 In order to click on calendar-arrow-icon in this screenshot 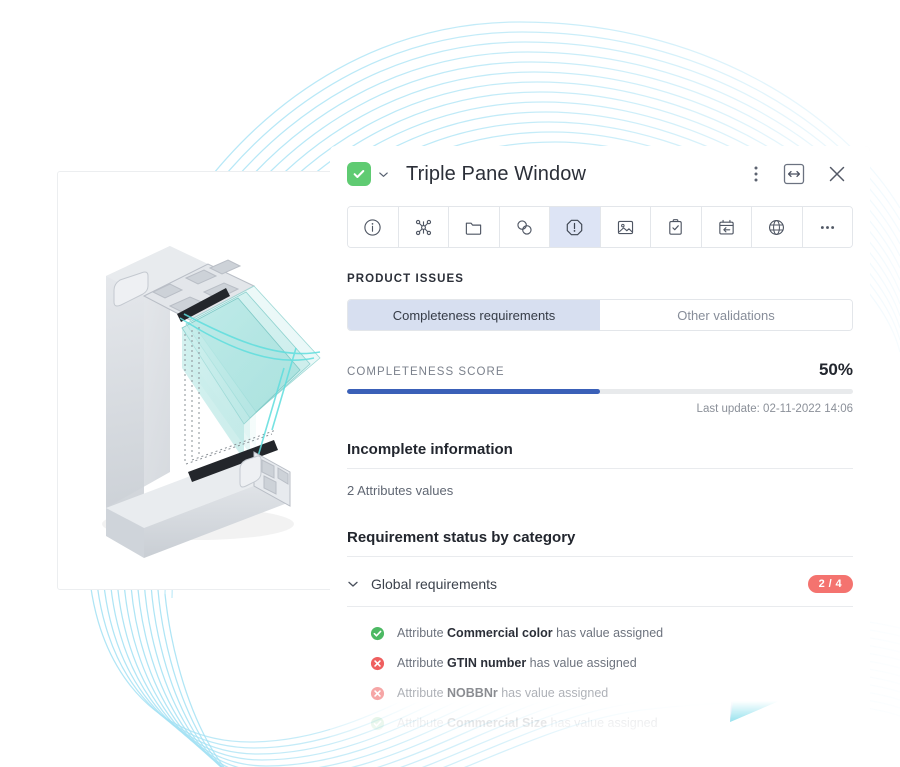, I will do `click(726, 227)`.